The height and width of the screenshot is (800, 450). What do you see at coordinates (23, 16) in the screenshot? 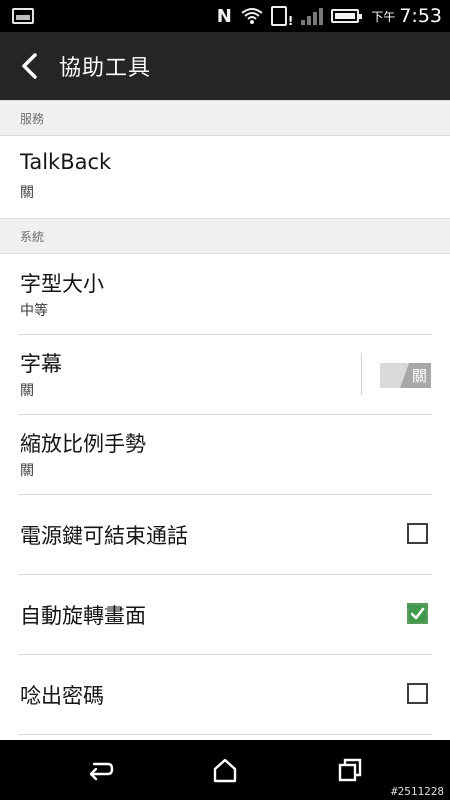
I see `gallery-notification-icon` at bounding box center [23, 16].